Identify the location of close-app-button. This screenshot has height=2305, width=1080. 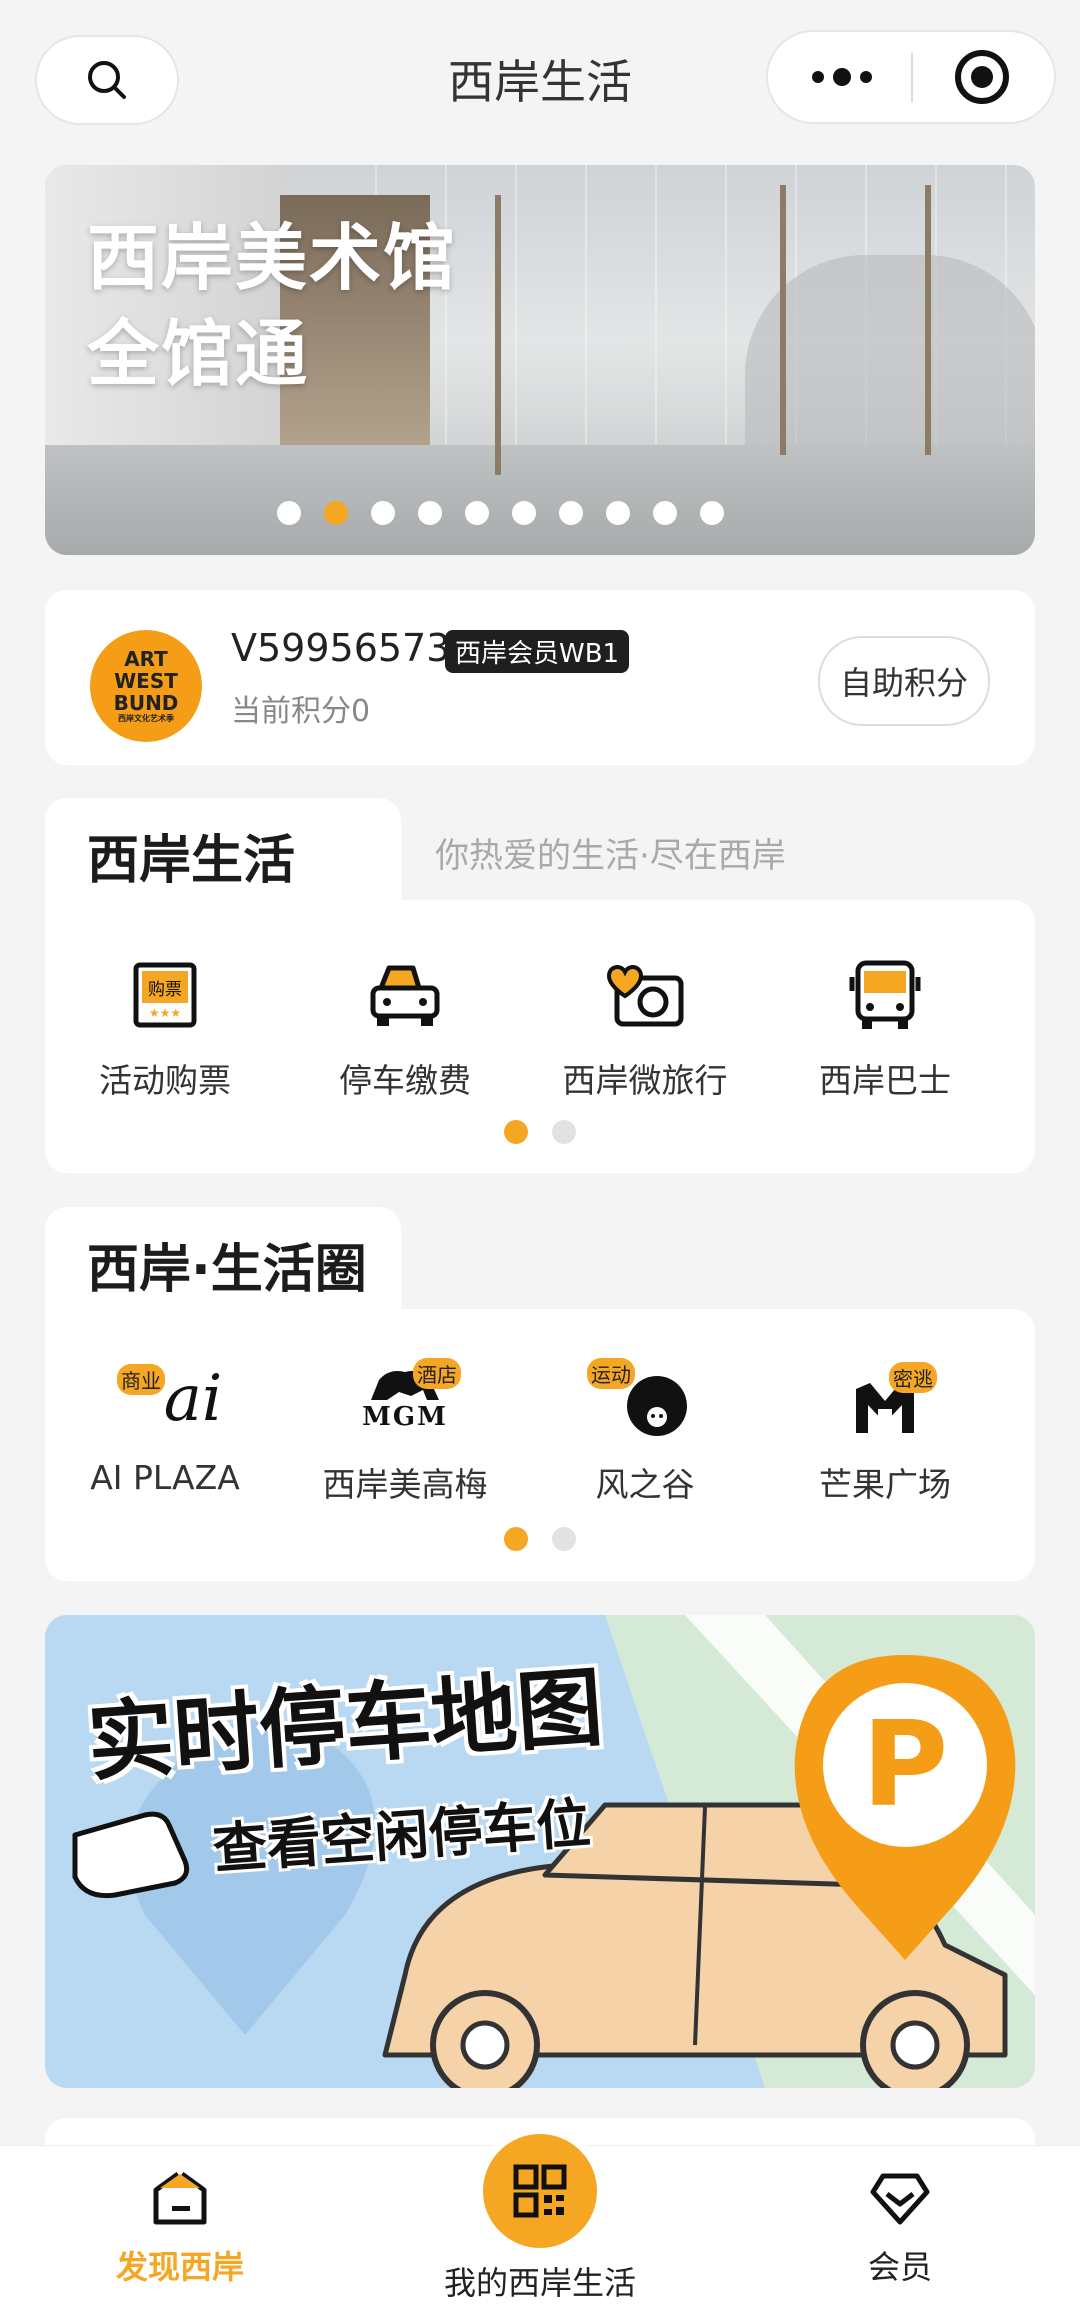
(984, 77).